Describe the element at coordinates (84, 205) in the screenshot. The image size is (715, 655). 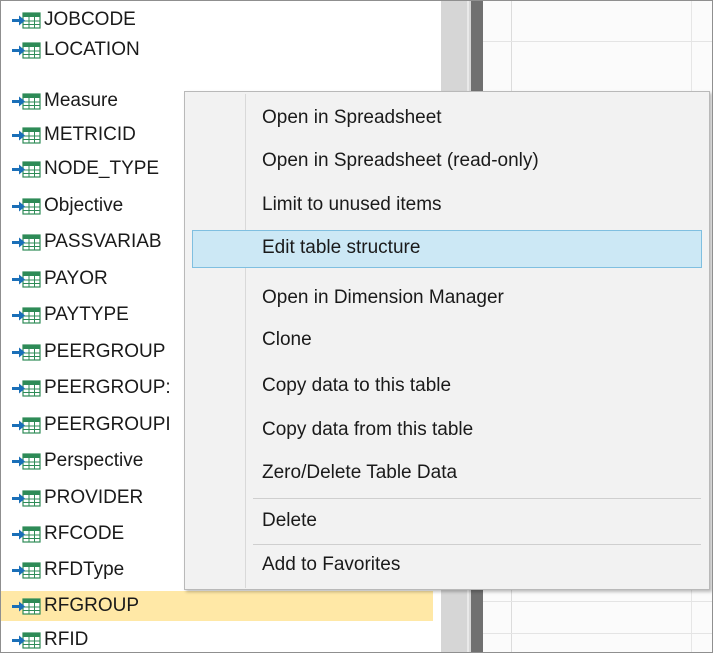
I see `tree-item-label: Objective` at that location.